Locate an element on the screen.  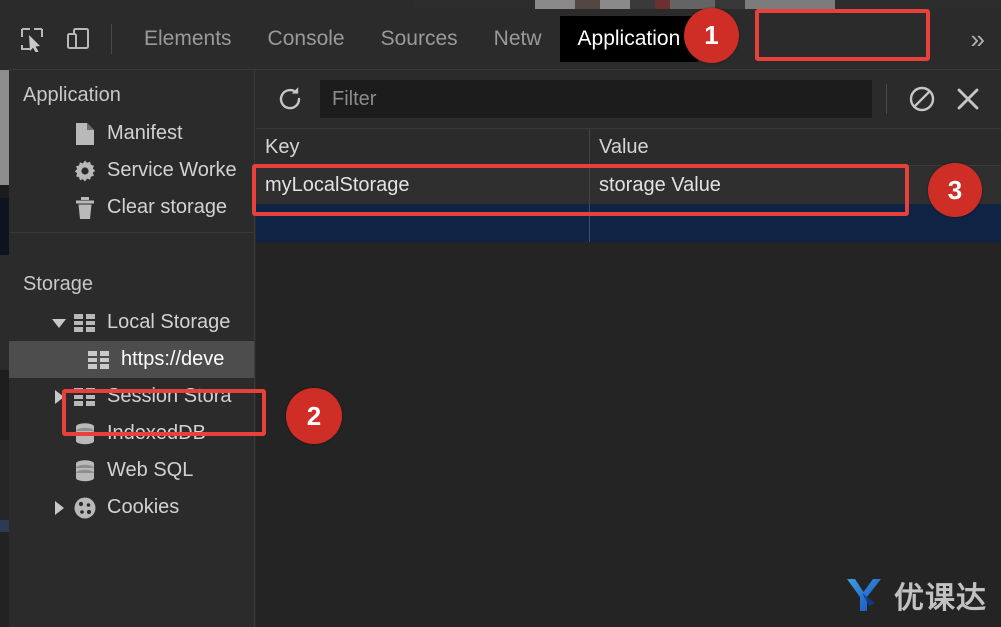
sidebar-item-local-storage-origin: https://deve is located at coordinates (131, 359).